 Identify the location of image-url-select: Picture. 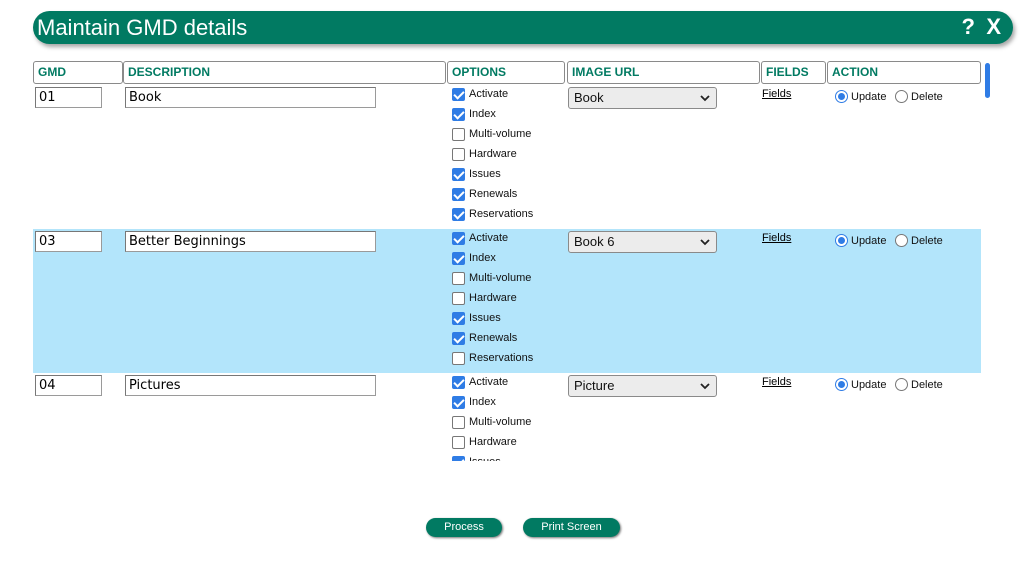
(642, 386).